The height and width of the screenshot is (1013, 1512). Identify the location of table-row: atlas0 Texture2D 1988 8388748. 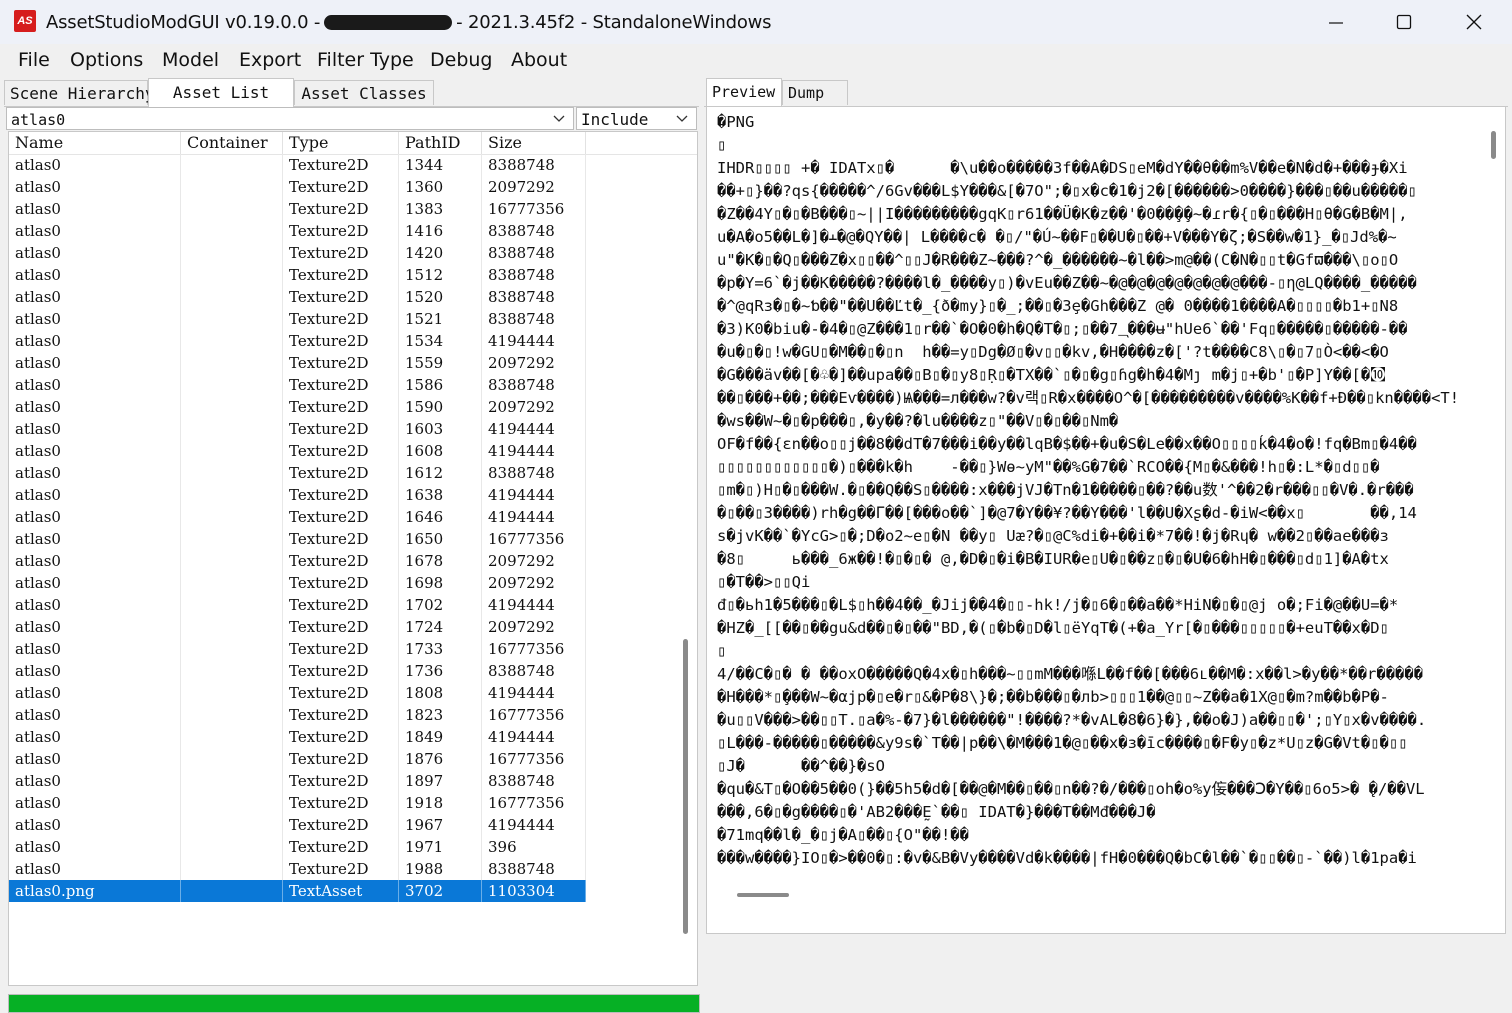
(353, 869).